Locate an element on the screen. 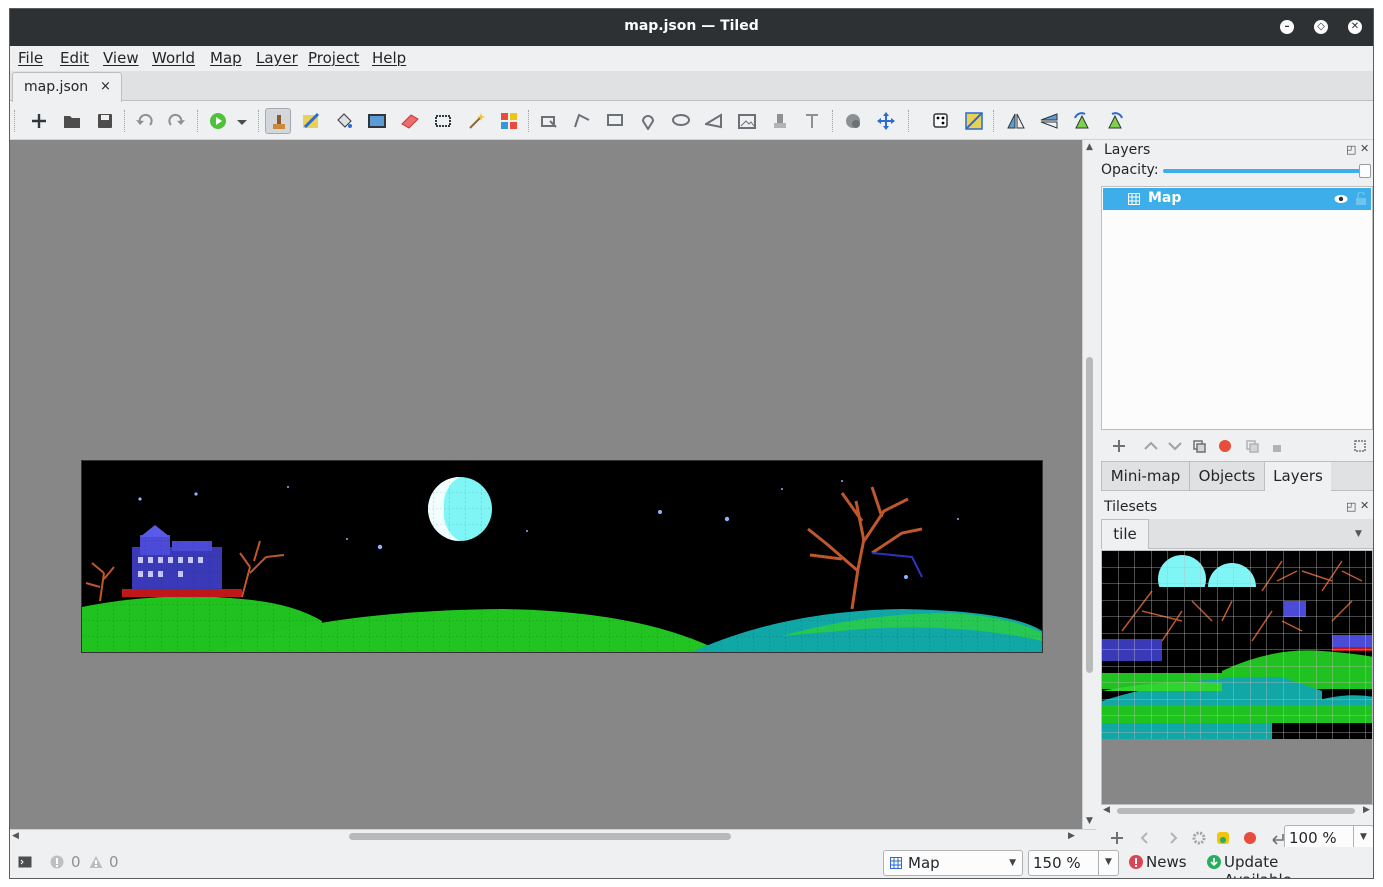 This screenshot has width=1383, height=887. opacity-slider-handle is located at coordinates (1365, 171).